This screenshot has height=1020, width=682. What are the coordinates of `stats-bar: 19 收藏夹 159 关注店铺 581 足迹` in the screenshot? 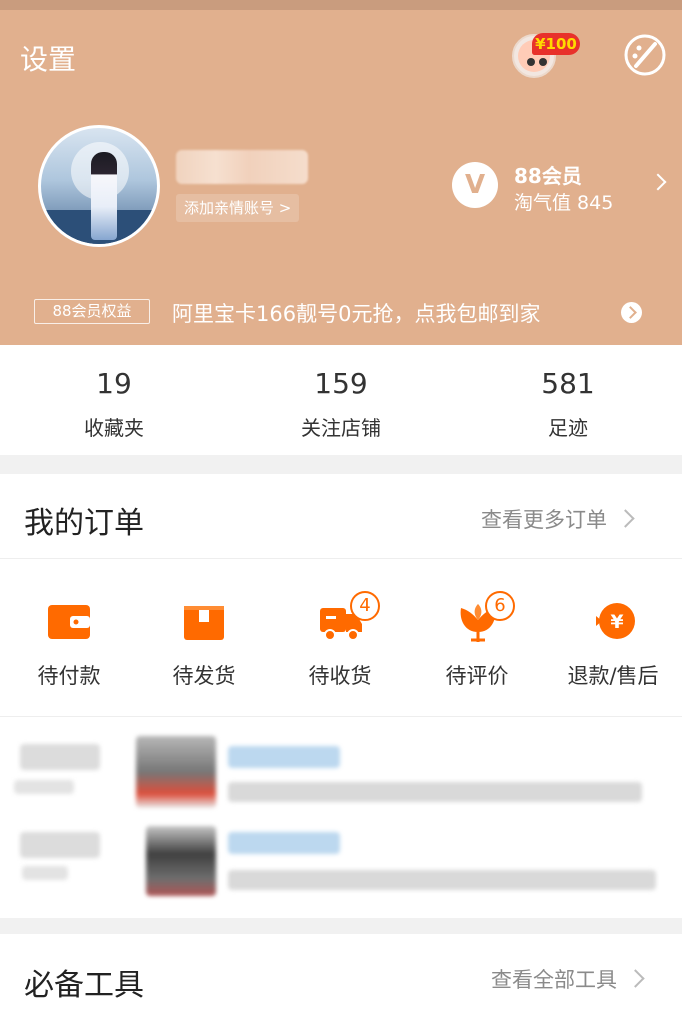 It's located at (341, 400).